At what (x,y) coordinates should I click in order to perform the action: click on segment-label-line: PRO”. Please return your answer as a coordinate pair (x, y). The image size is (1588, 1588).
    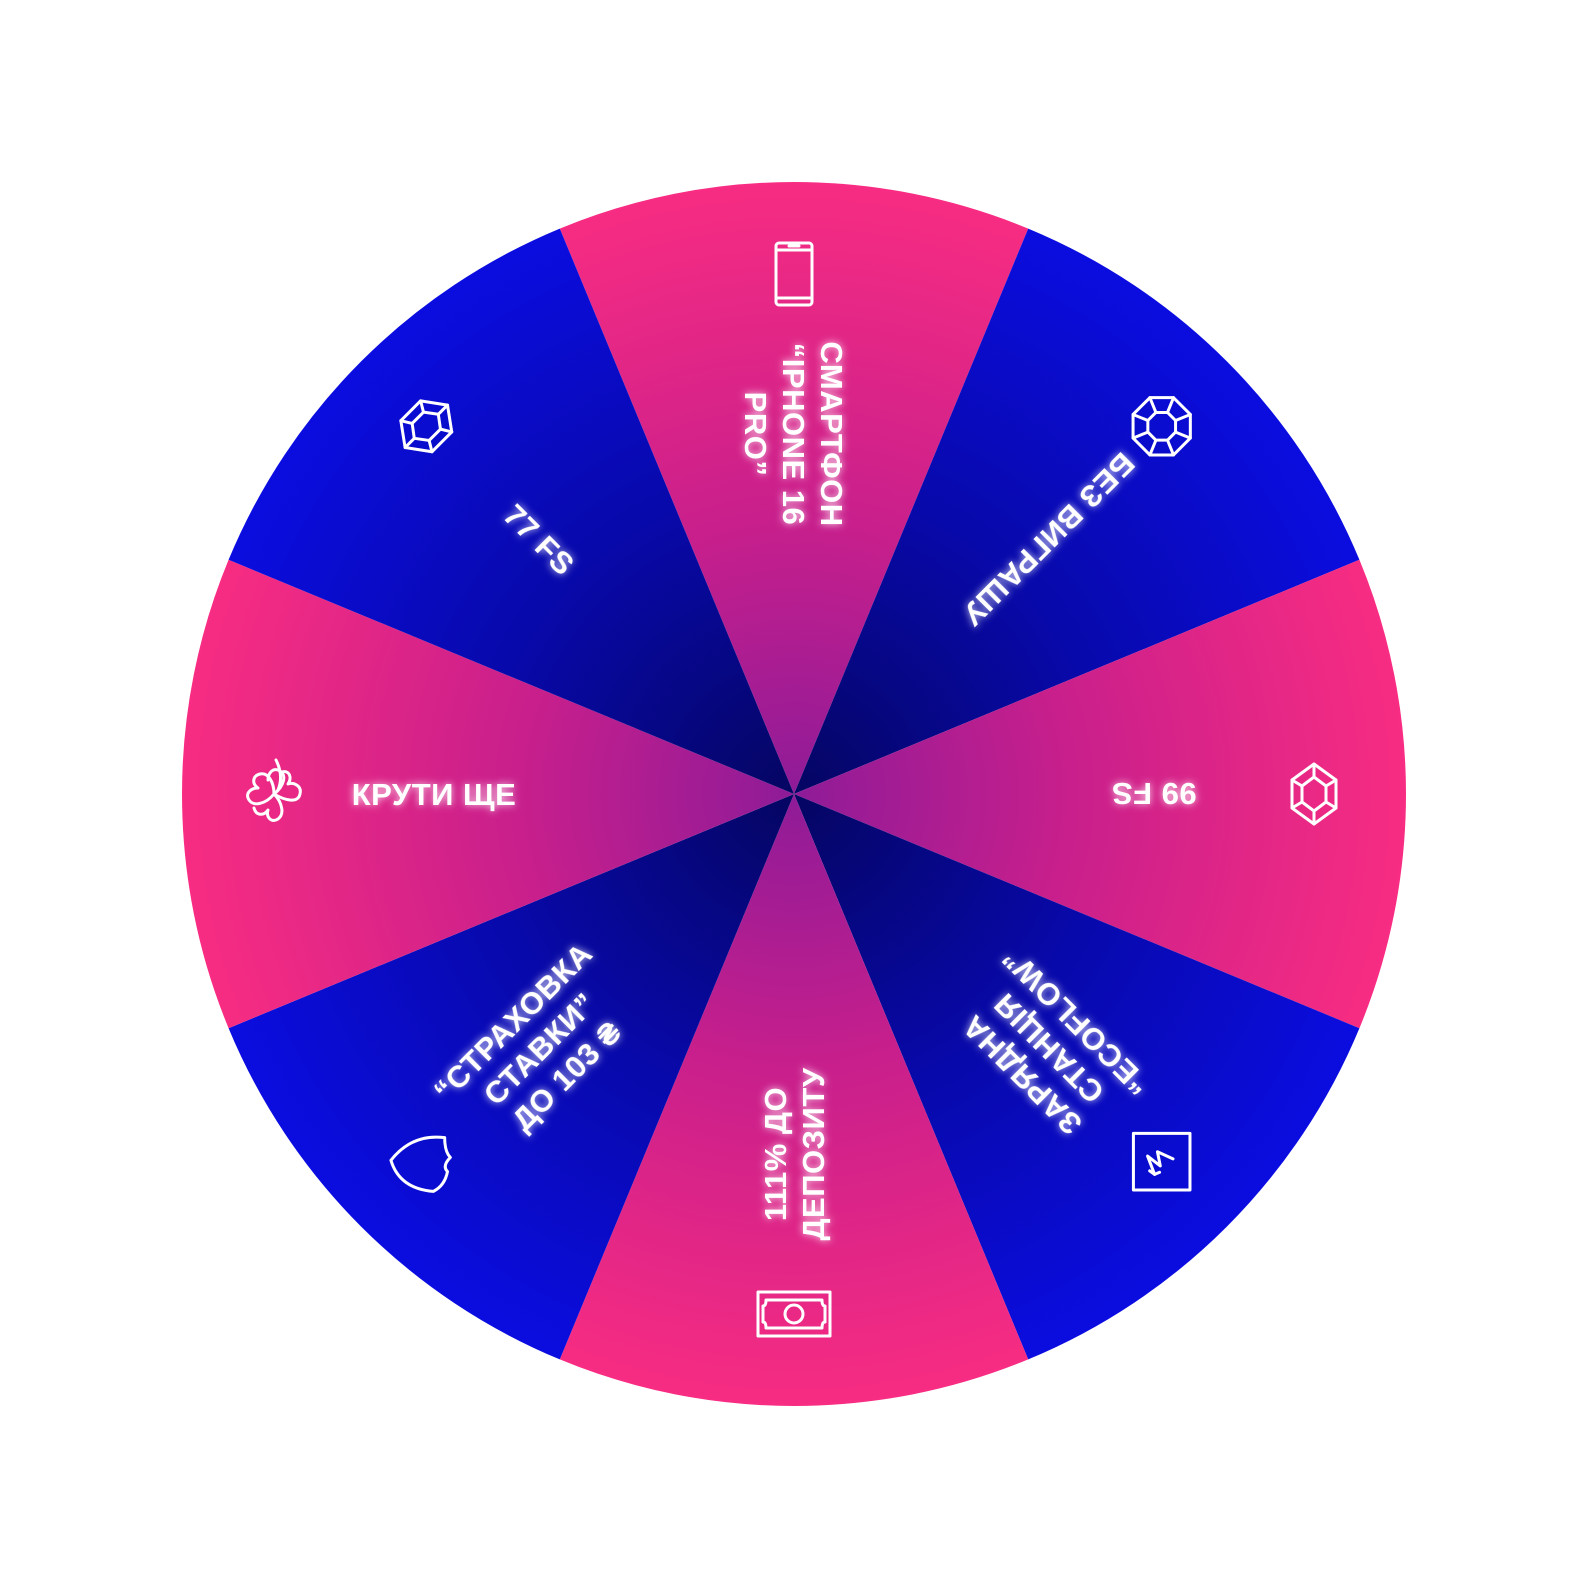
    Looking at the image, I should click on (755, 434).